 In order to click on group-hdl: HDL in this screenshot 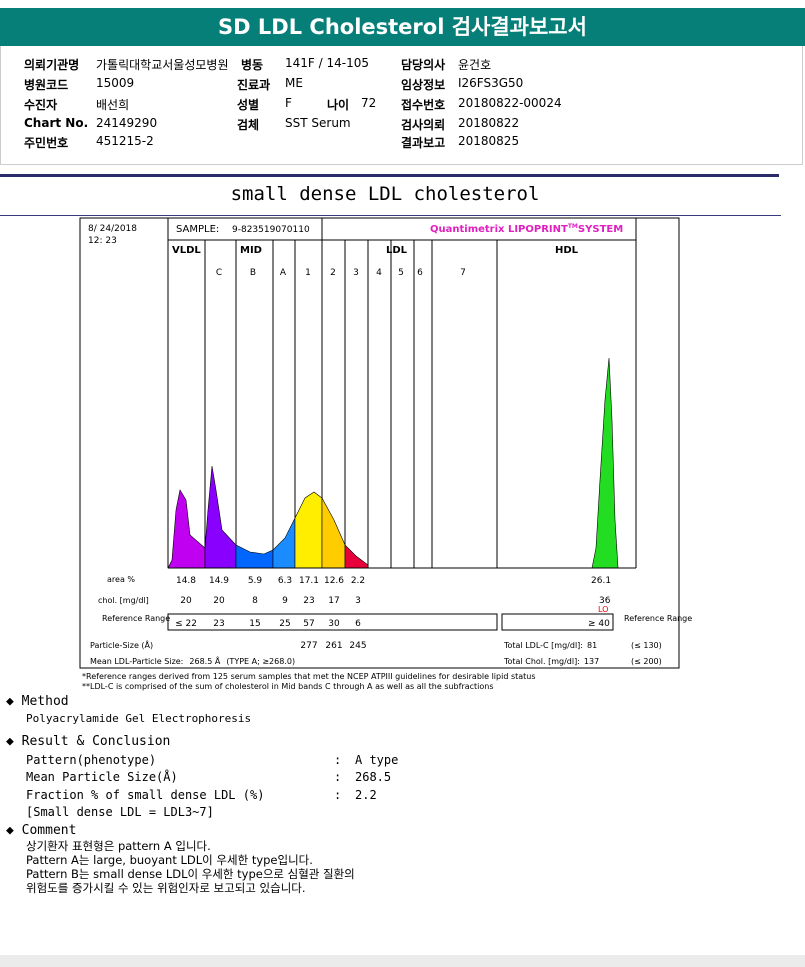, I will do `click(567, 250)`.